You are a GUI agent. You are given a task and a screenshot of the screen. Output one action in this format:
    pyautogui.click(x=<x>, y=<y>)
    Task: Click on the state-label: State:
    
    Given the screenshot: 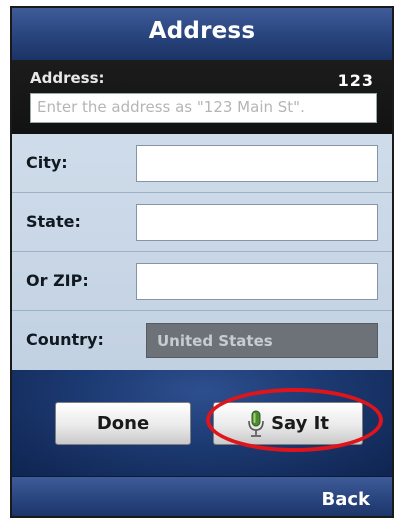 What is the action you would take?
    pyautogui.click(x=53, y=221)
    